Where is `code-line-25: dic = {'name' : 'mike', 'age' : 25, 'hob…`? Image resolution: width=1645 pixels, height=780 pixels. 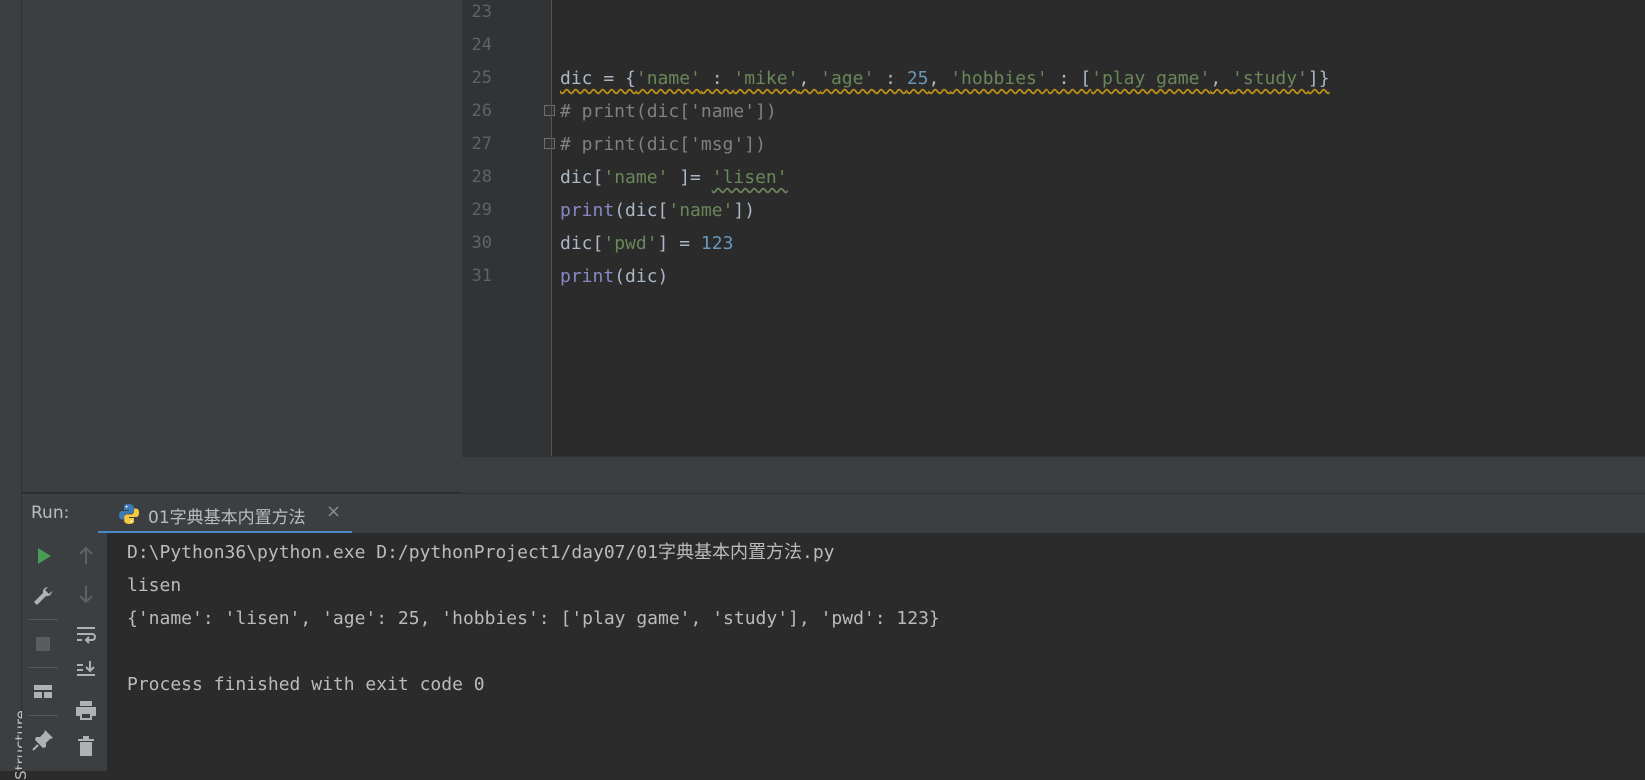
code-line-25: dic = {'name' : 'mike', 'age' : 25, 'hob… is located at coordinates (945, 78).